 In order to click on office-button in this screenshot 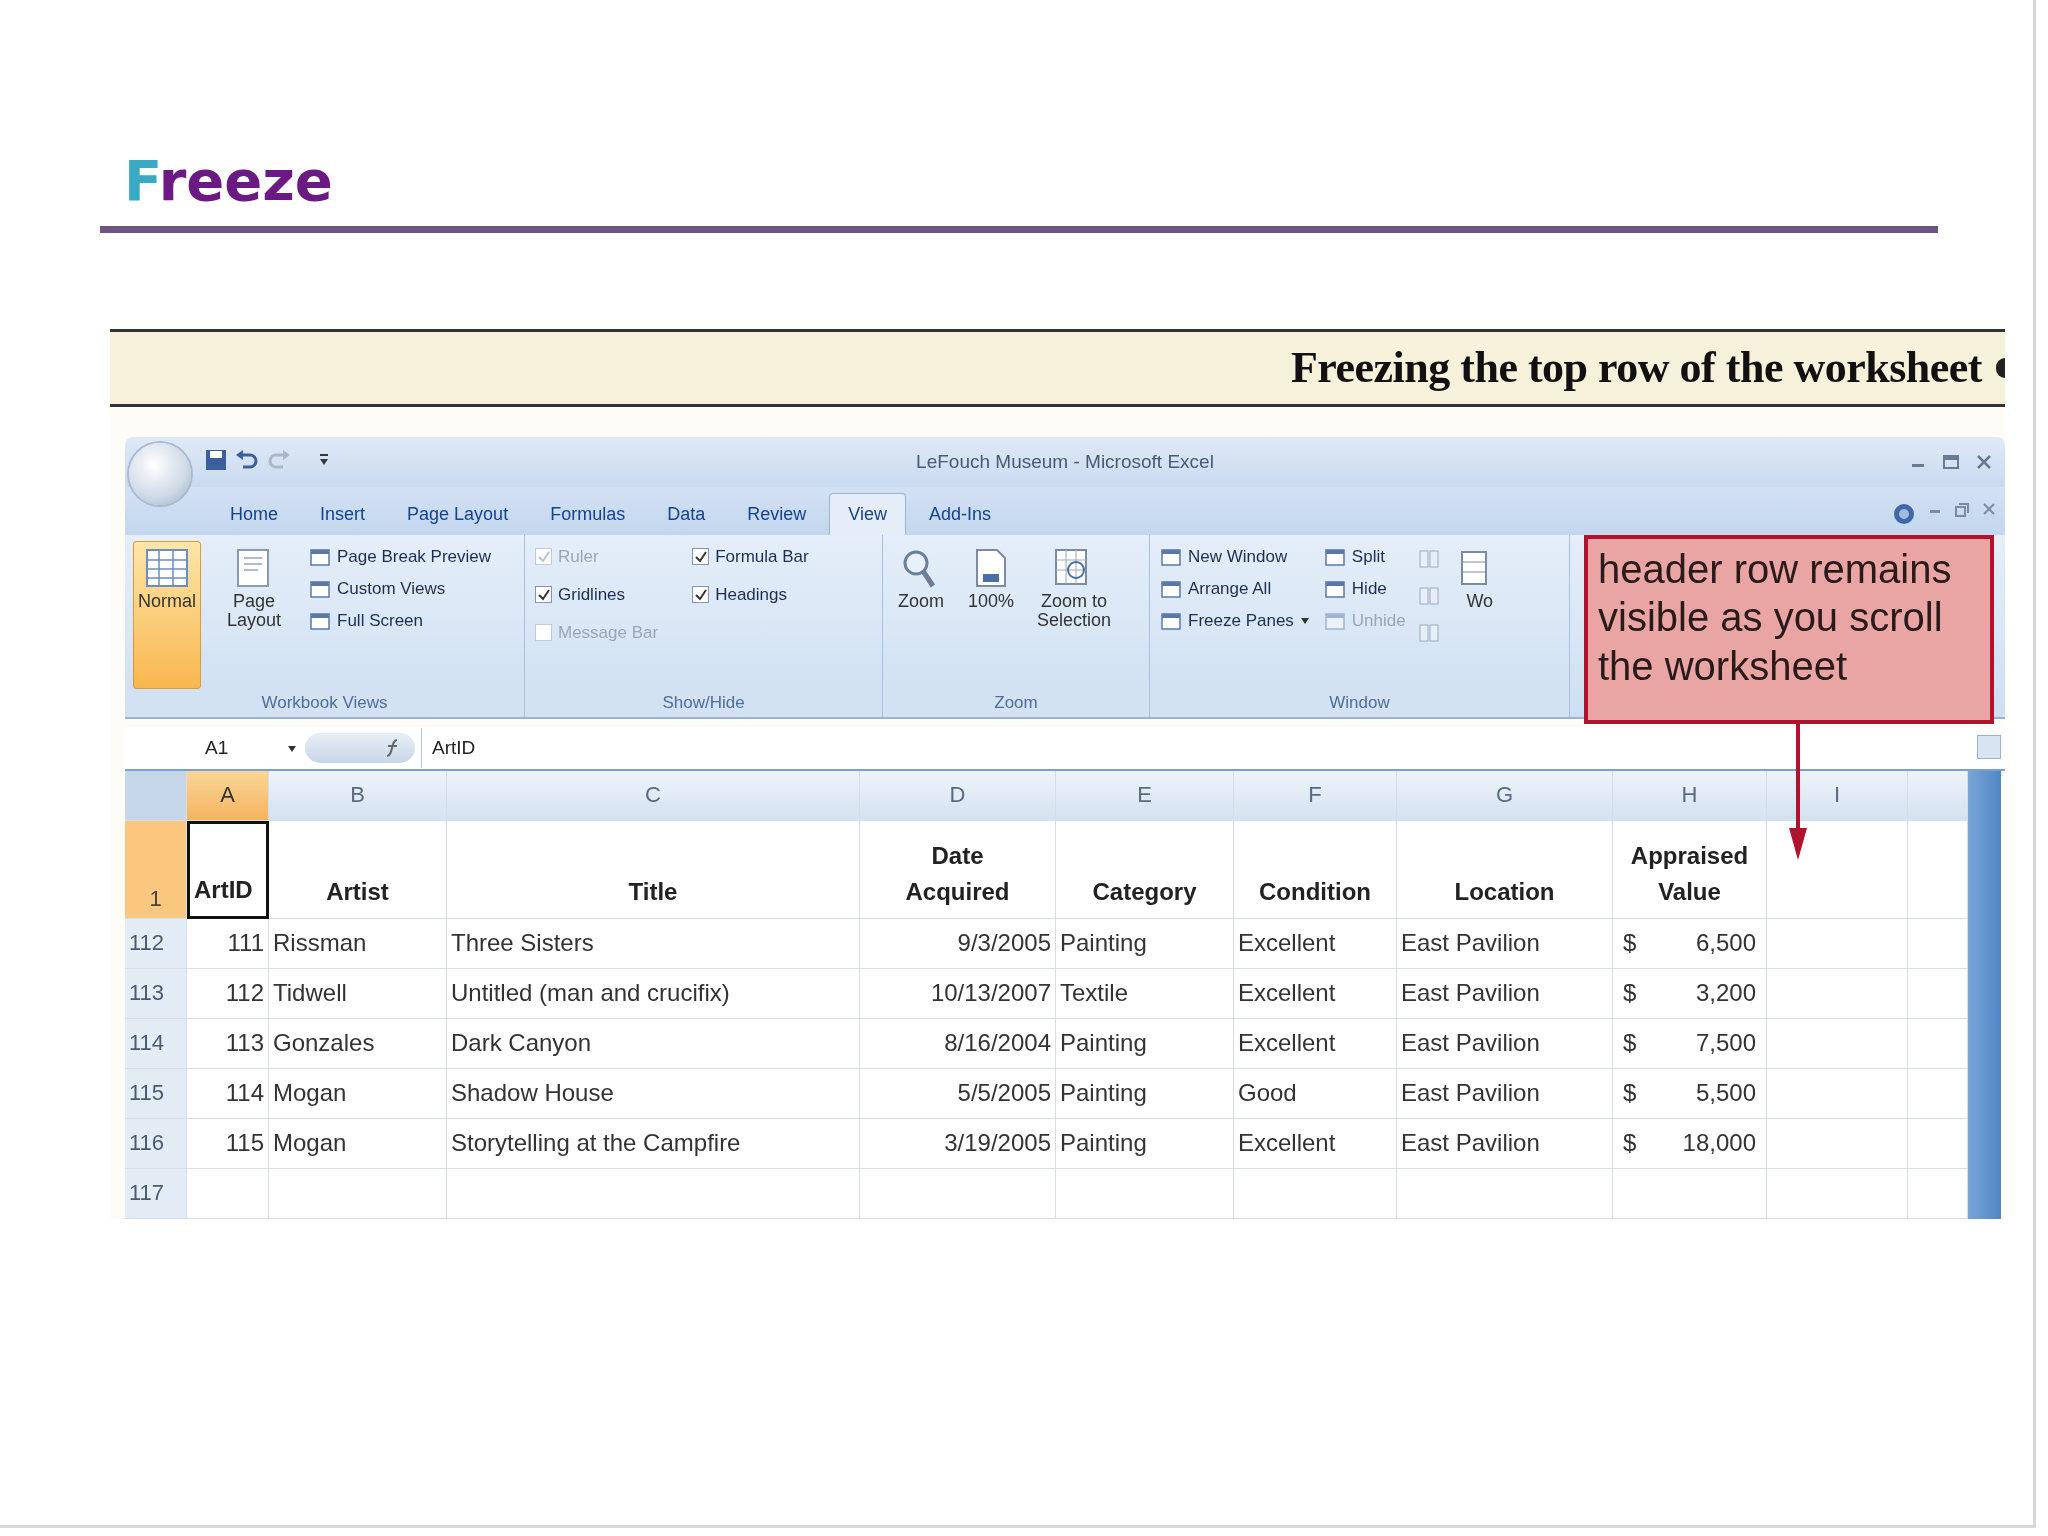, I will do `click(160, 473)`.